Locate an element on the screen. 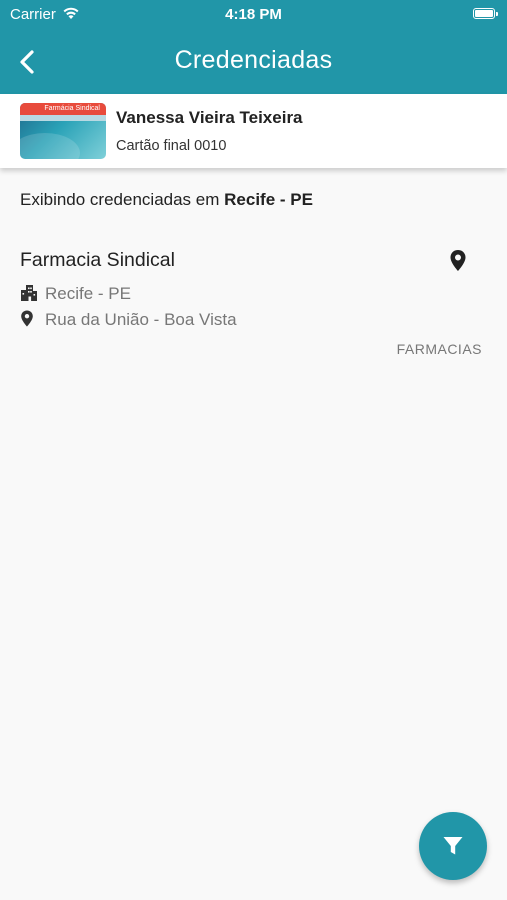 This screenshot has height=900, width=507. map-pin-button is located at coordinates (458, 261).